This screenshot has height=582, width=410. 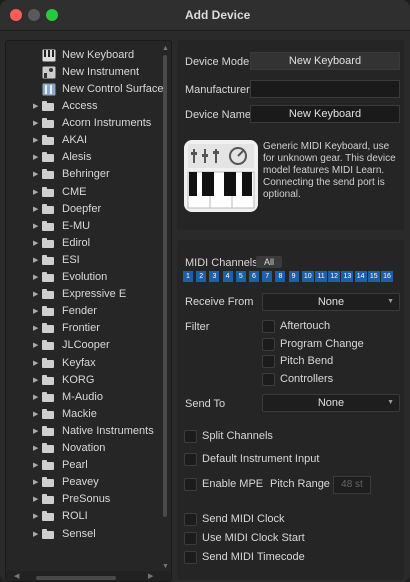 I want to click on receive-from-dropdown: None ▼, so click(x=331, y=302).